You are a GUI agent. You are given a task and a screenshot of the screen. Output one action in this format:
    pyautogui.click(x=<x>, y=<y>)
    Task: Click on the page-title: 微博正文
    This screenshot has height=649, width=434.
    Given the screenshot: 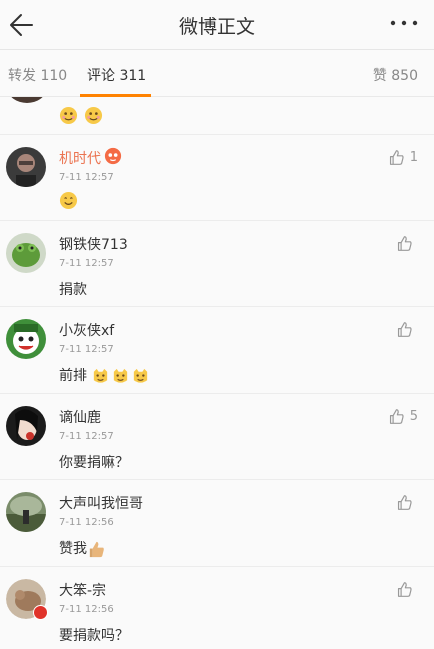 What is the action you would take?
    pyautogui.click(x=216, y=27)
    